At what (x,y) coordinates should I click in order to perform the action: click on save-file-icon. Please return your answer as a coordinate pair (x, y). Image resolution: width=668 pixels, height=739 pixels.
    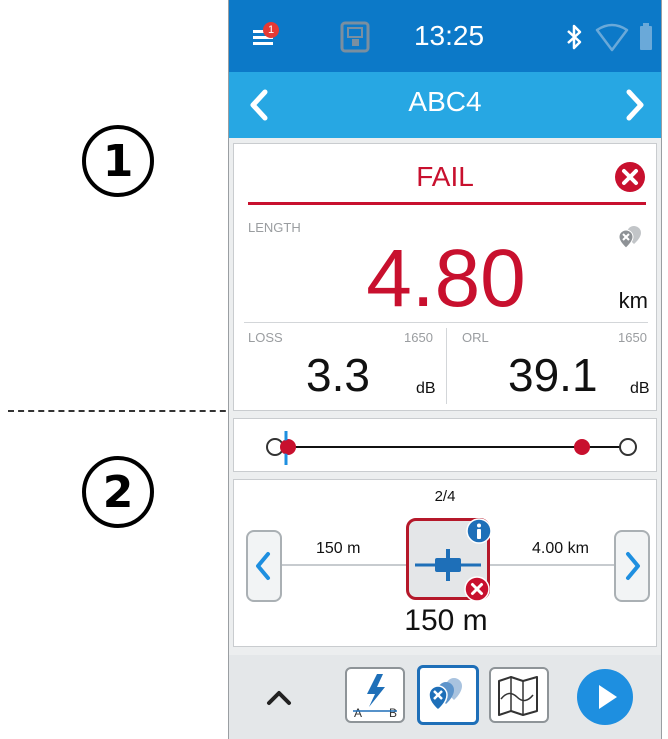
    Looking at the image, I should click on (355, 37).